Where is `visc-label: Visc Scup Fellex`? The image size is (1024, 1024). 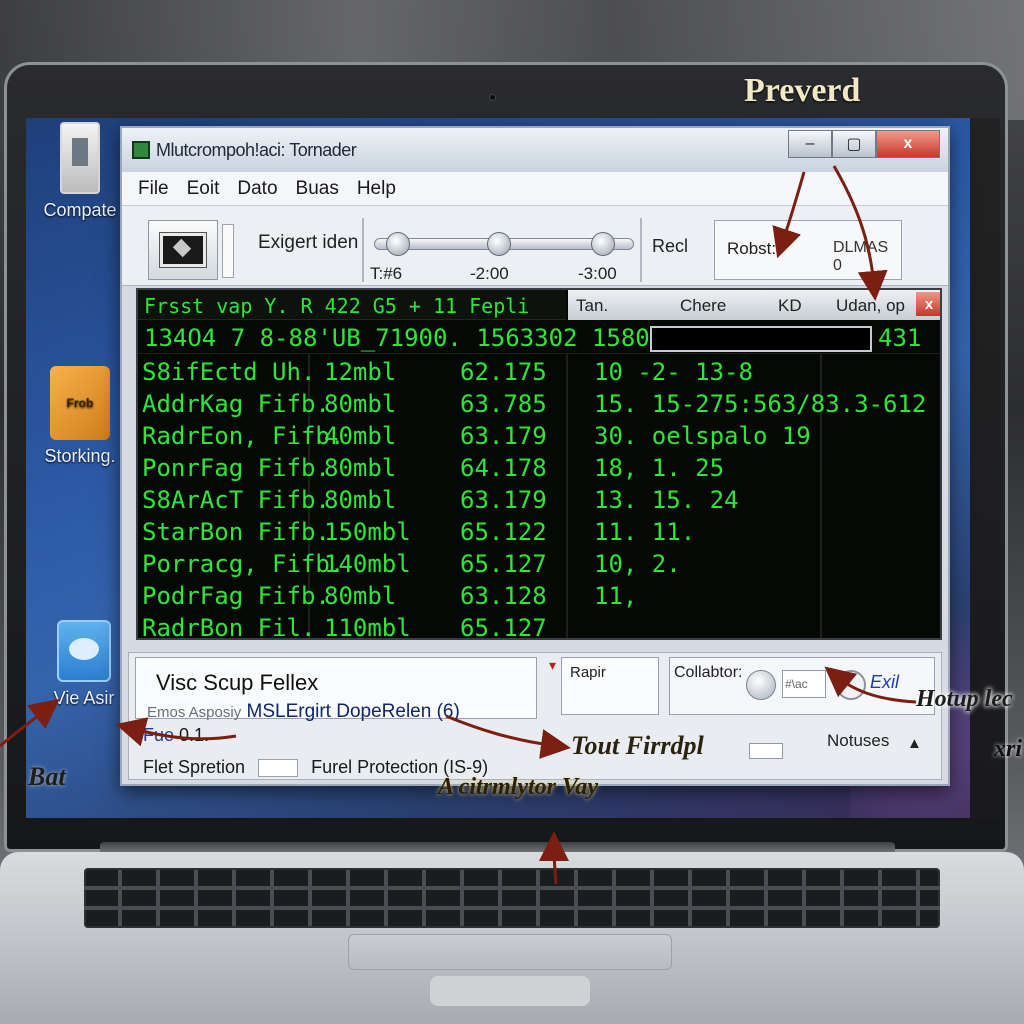 visc-label: Visc Scup Fellex is located at coordinates (237, 682).